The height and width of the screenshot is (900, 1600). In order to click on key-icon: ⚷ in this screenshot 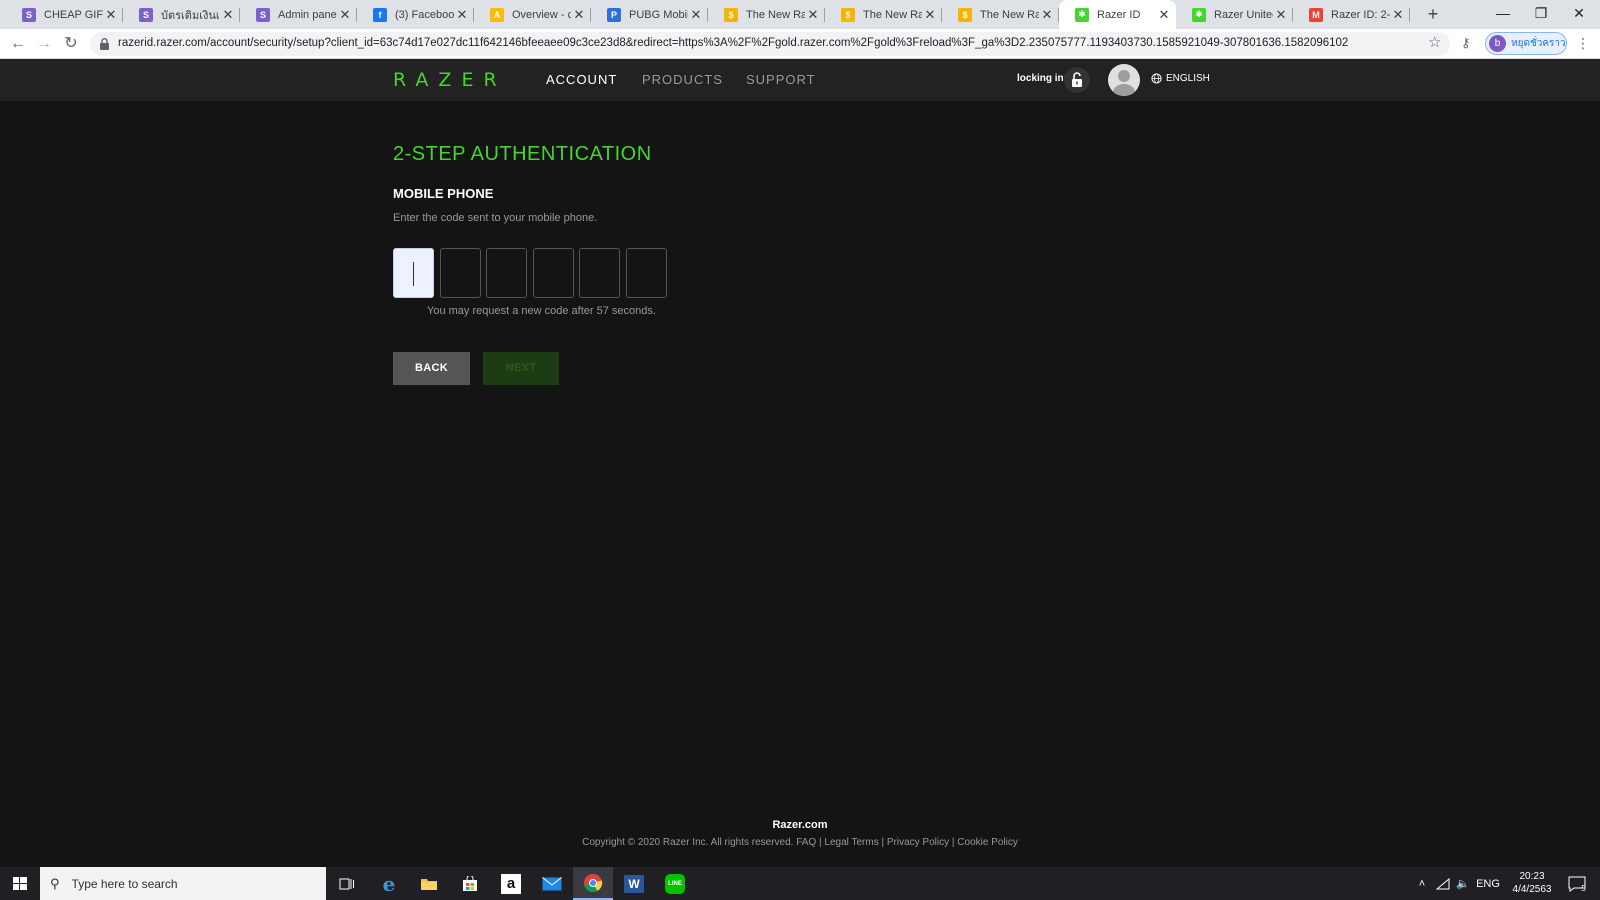, I will do `click(1466, 43)`.